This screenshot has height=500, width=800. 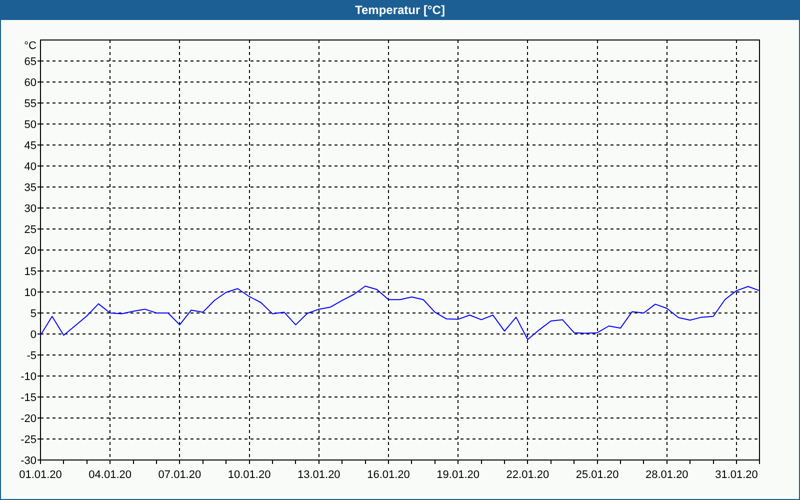 I want to click on chart-title: Temperatur [°C], so click(x=400, y=10).